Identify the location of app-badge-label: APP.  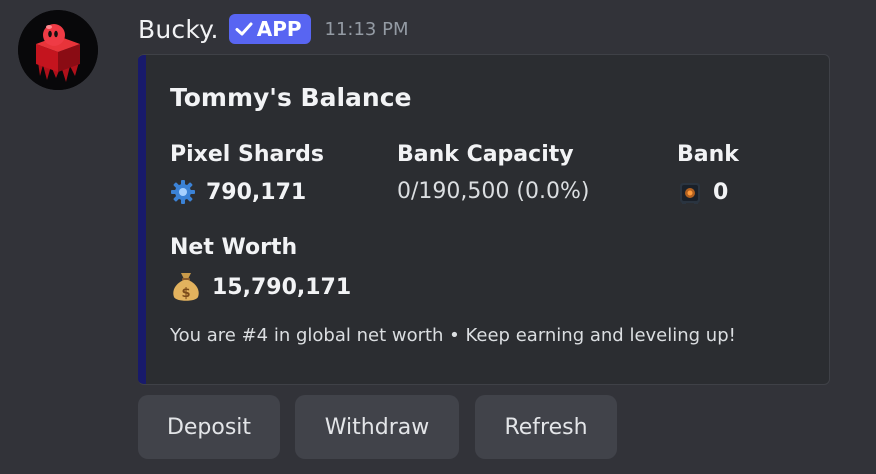
(279, 29).